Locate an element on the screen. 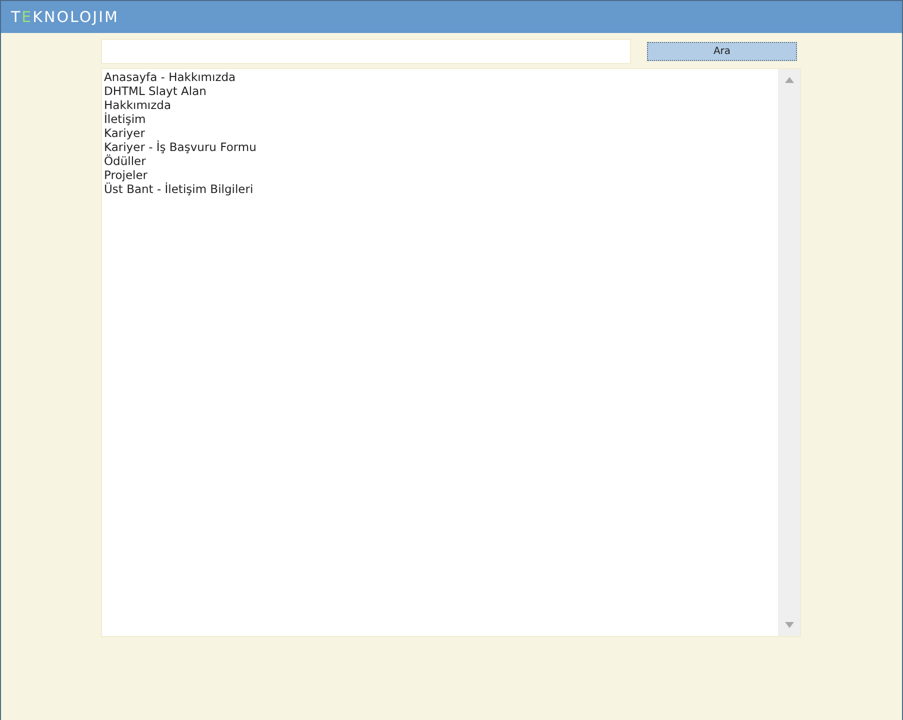 The height and width of the screenshot is (720, 903). scroll-down-icon is located at coordinates (789, 625).